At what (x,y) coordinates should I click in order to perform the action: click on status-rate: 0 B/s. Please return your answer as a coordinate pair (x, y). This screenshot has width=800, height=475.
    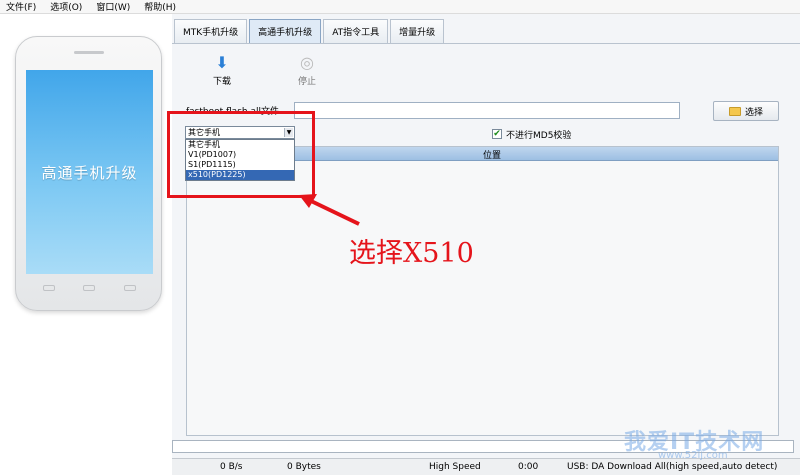
    Looking at the image, I should click on (231, 467).